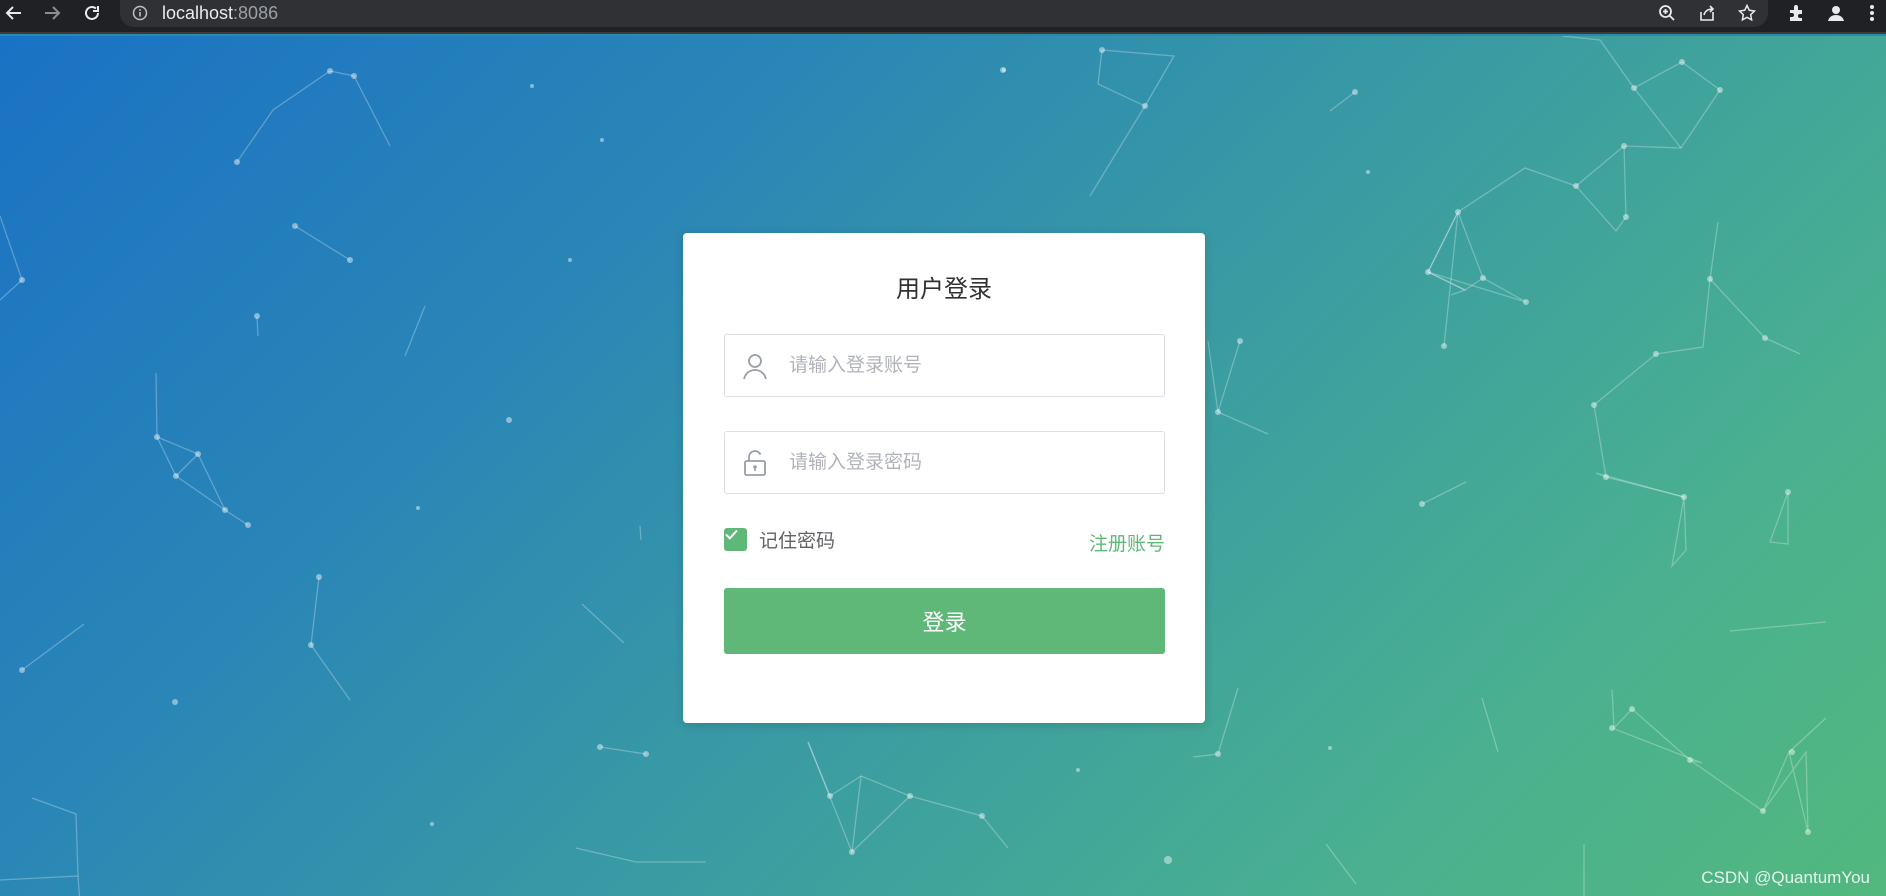 The width and height of the screenshot is (1886, 896). What do you see at coordinates (1797, 13) in the screenshot?
I see `extensions-icon` at bounding box center [1797, 13].